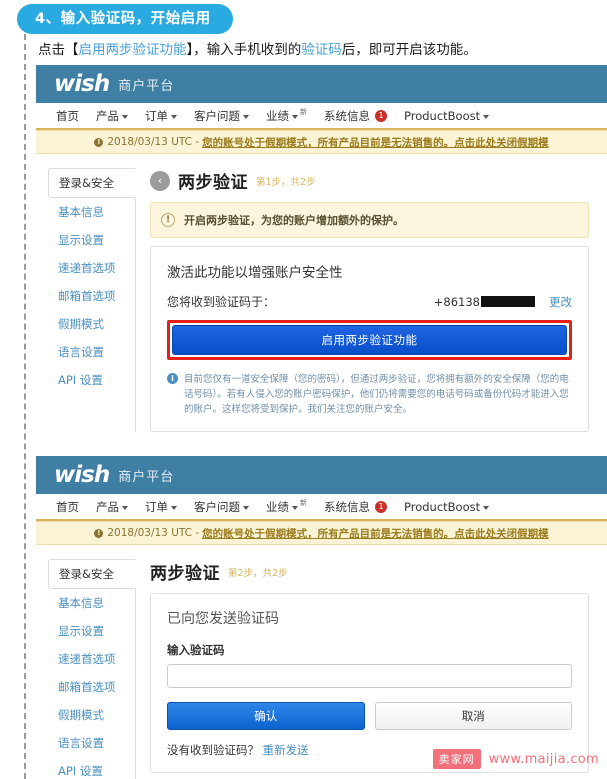 The width and height of the screenshot is (607, 779). I want to click on wish-platform-label-1: 商户平台, so click(146, 86).